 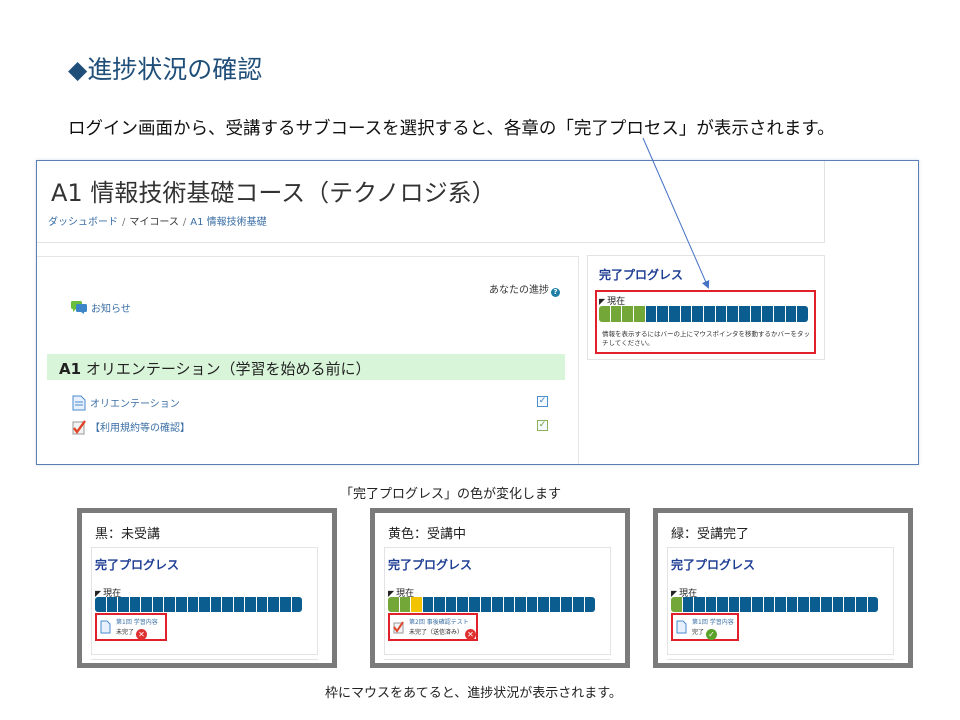 I want to click on check-icon: ✓, so click(x=712, y=634).